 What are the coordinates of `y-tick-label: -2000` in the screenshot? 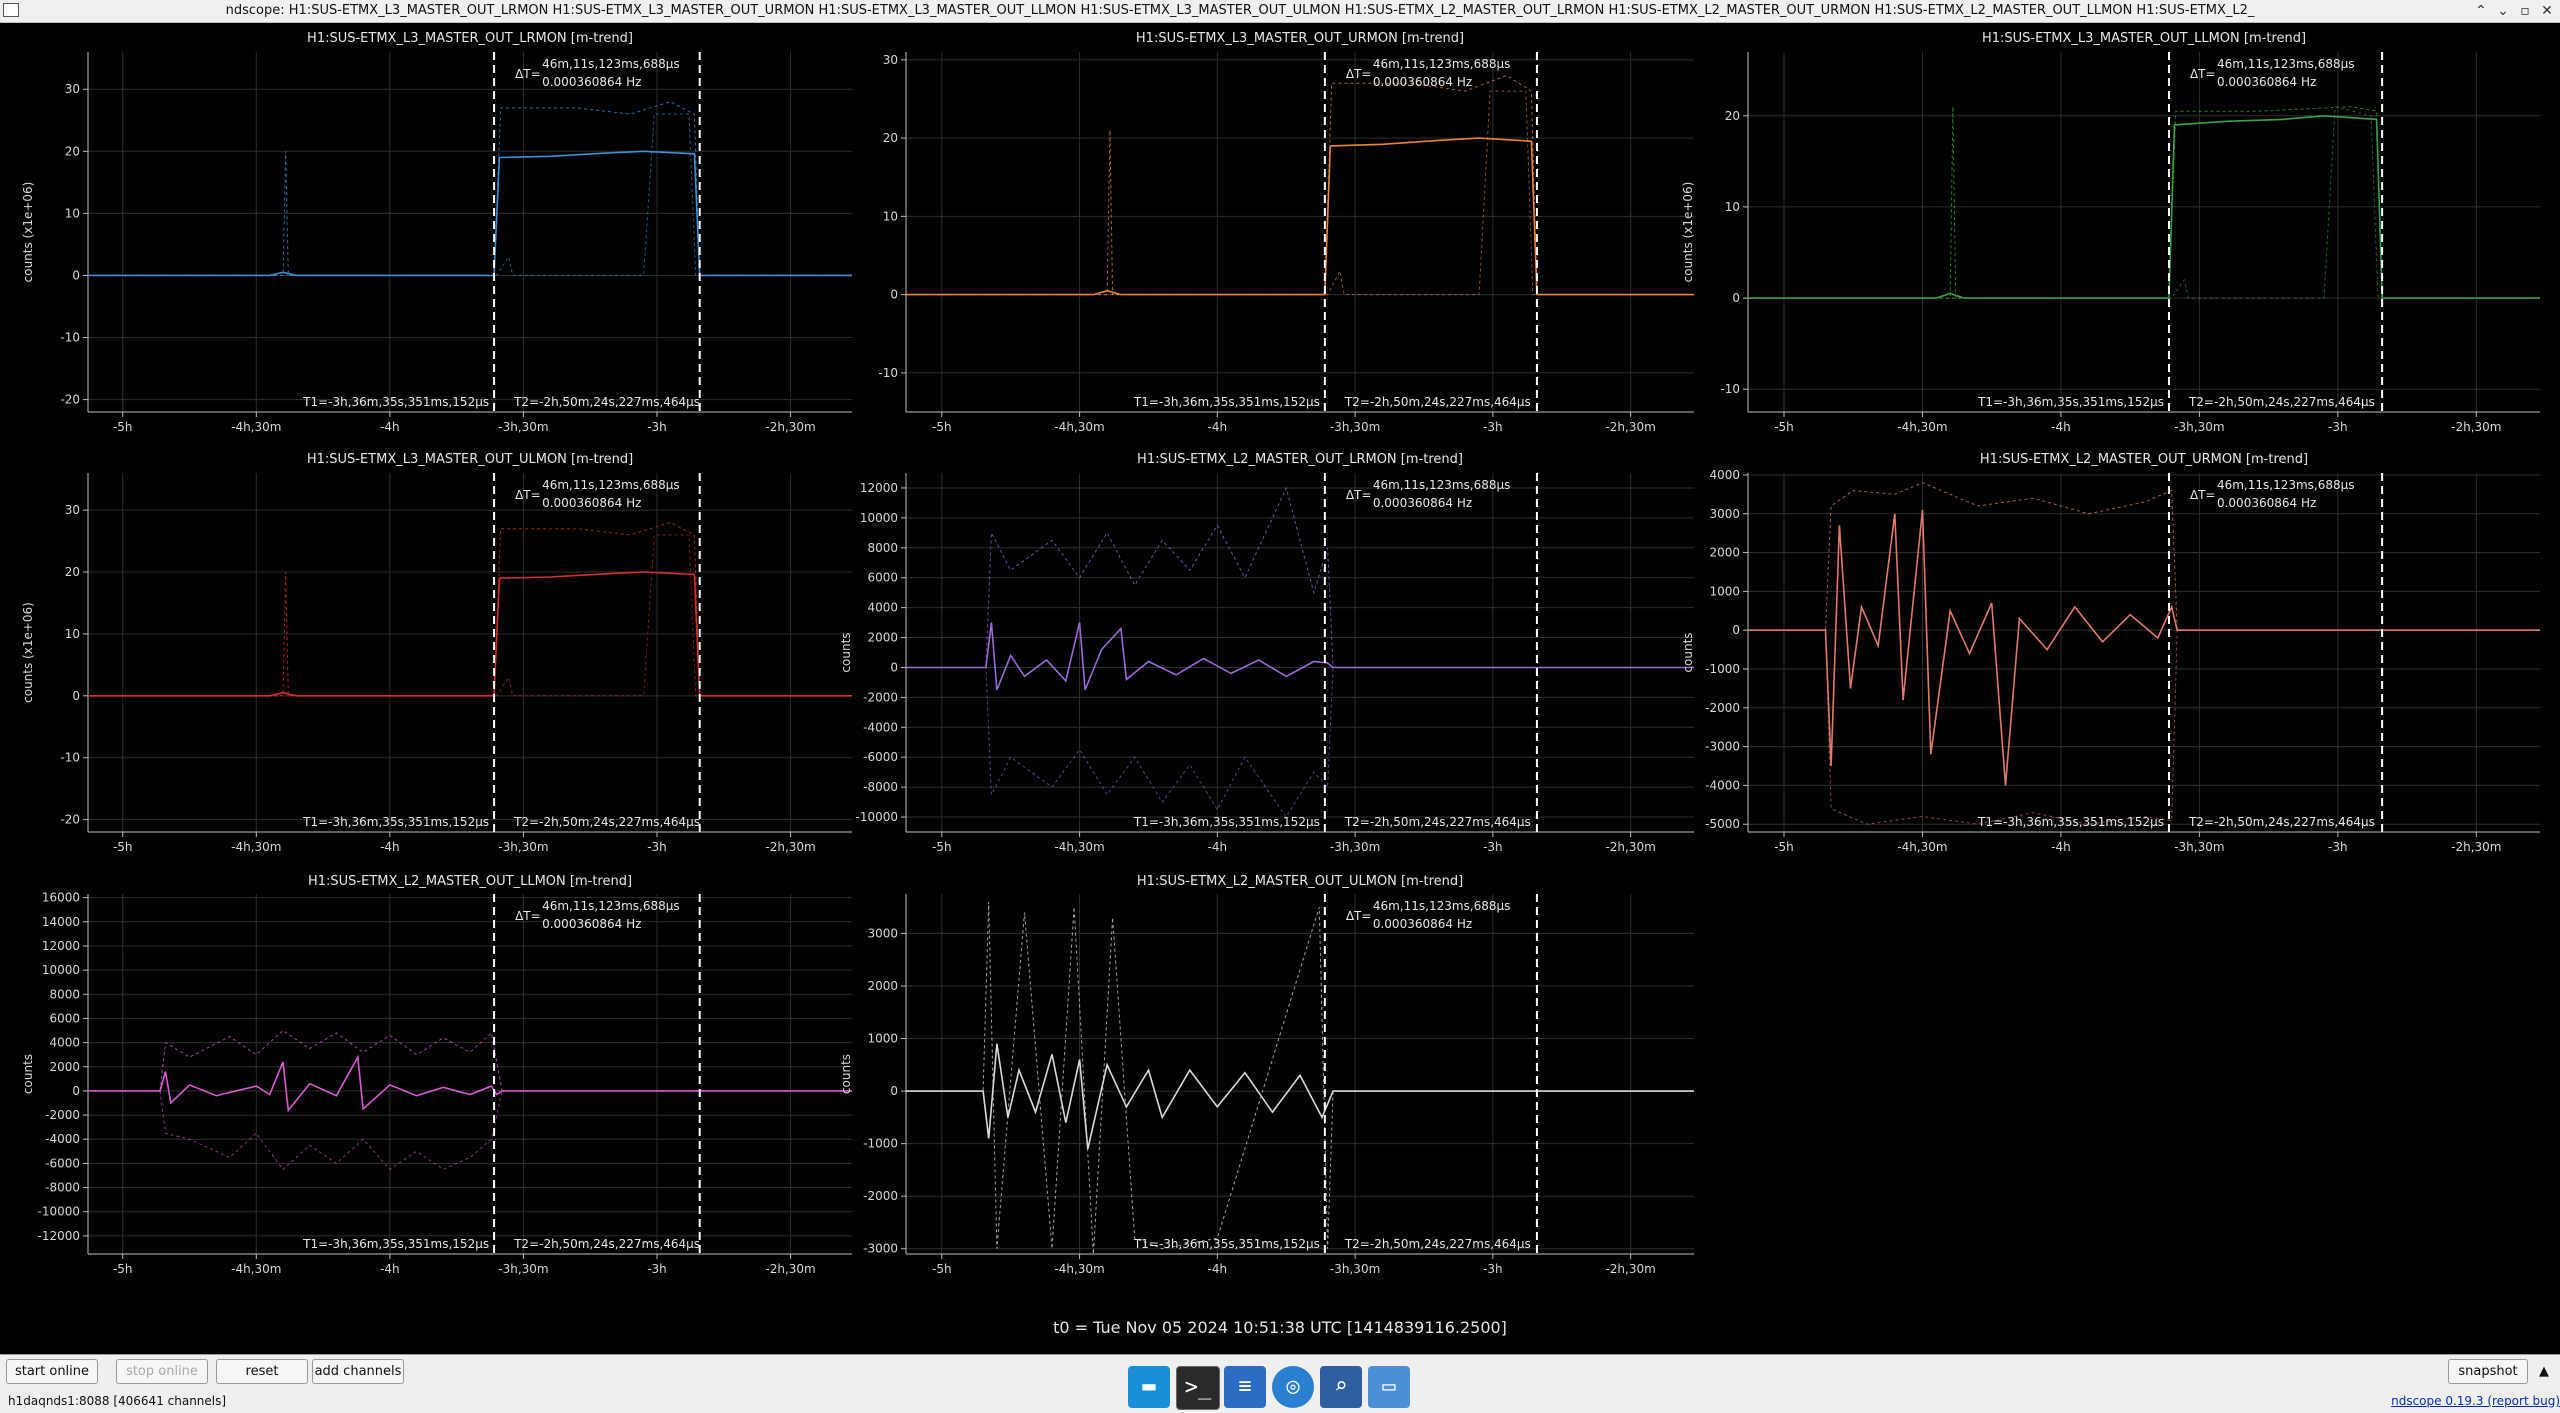 It's located at (62, 1115).